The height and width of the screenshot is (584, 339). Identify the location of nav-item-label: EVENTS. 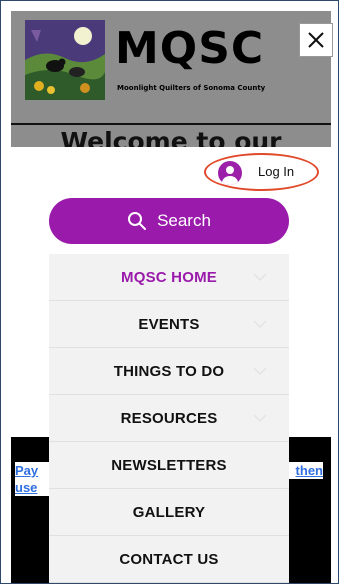
(169, 324).